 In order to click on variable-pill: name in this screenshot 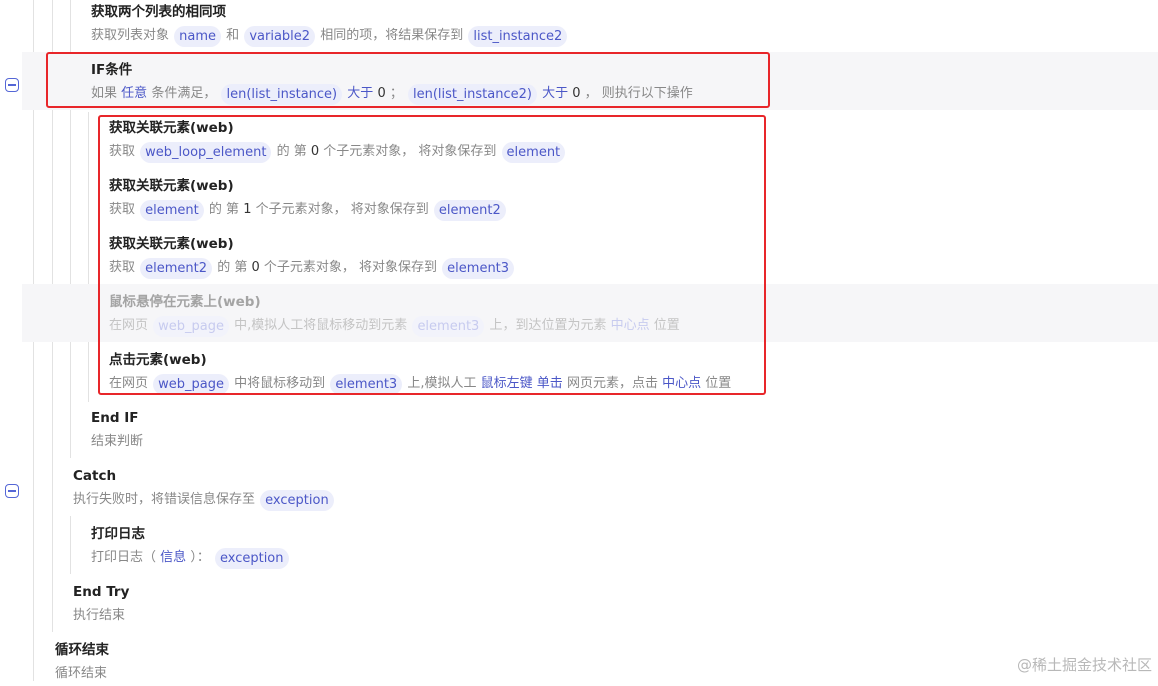, I will do `click(198, 36)`.